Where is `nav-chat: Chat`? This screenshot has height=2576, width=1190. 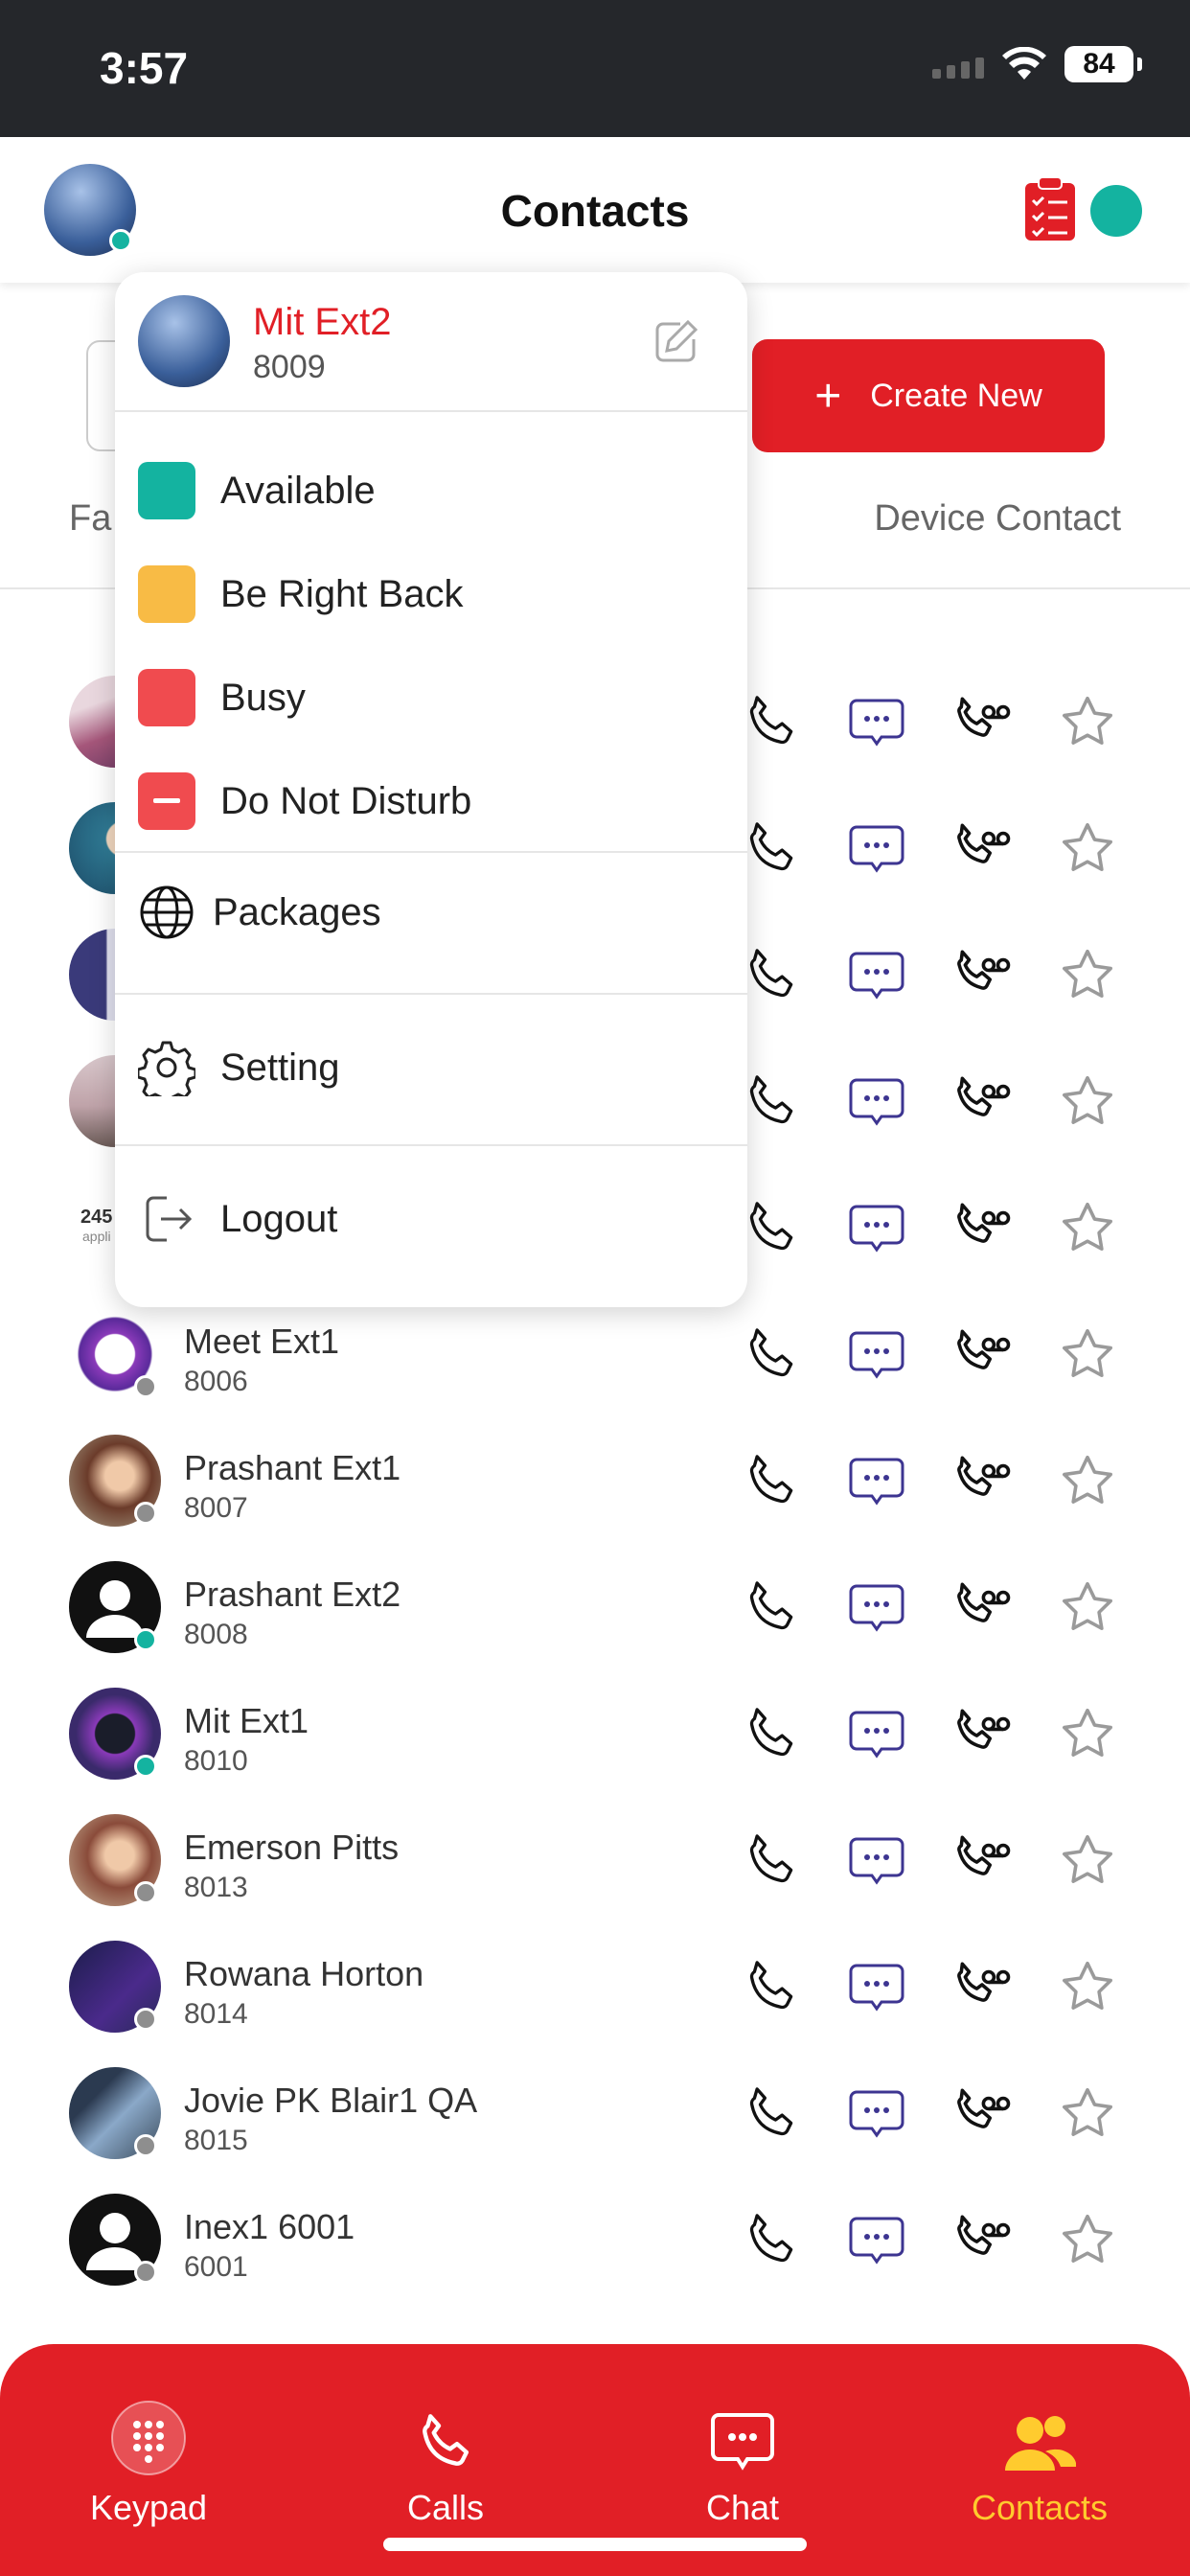 nav-chat: Chat is located at coordinates (743, 2465).